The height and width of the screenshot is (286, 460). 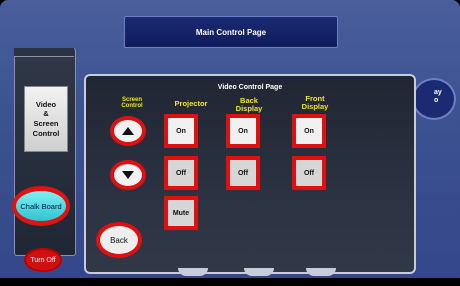 I want to click on page-title-text: Main Control Page, so click(x=231, y=32).